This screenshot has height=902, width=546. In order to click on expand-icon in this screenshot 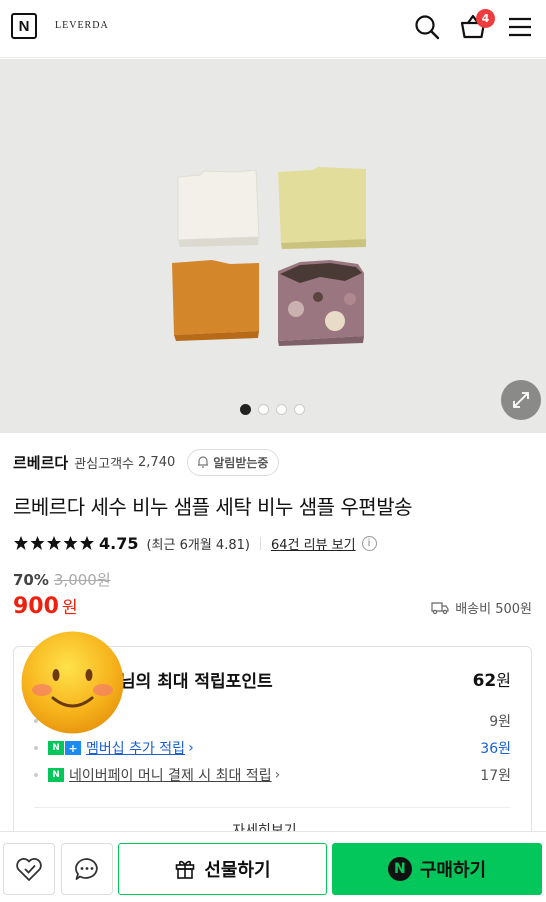, I will do `click(521, 400)`.